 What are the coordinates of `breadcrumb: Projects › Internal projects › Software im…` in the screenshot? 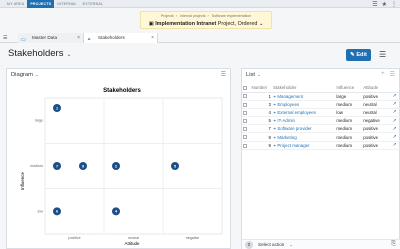 It's located at (206, 16).